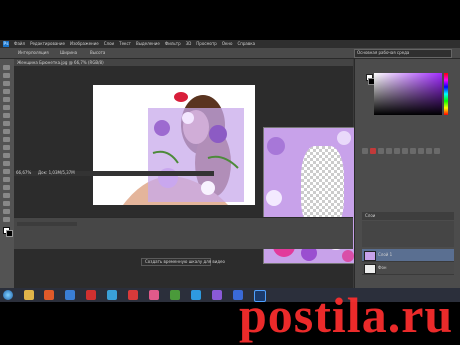  I want to click on healing-tool-icon, so click(6, 115).